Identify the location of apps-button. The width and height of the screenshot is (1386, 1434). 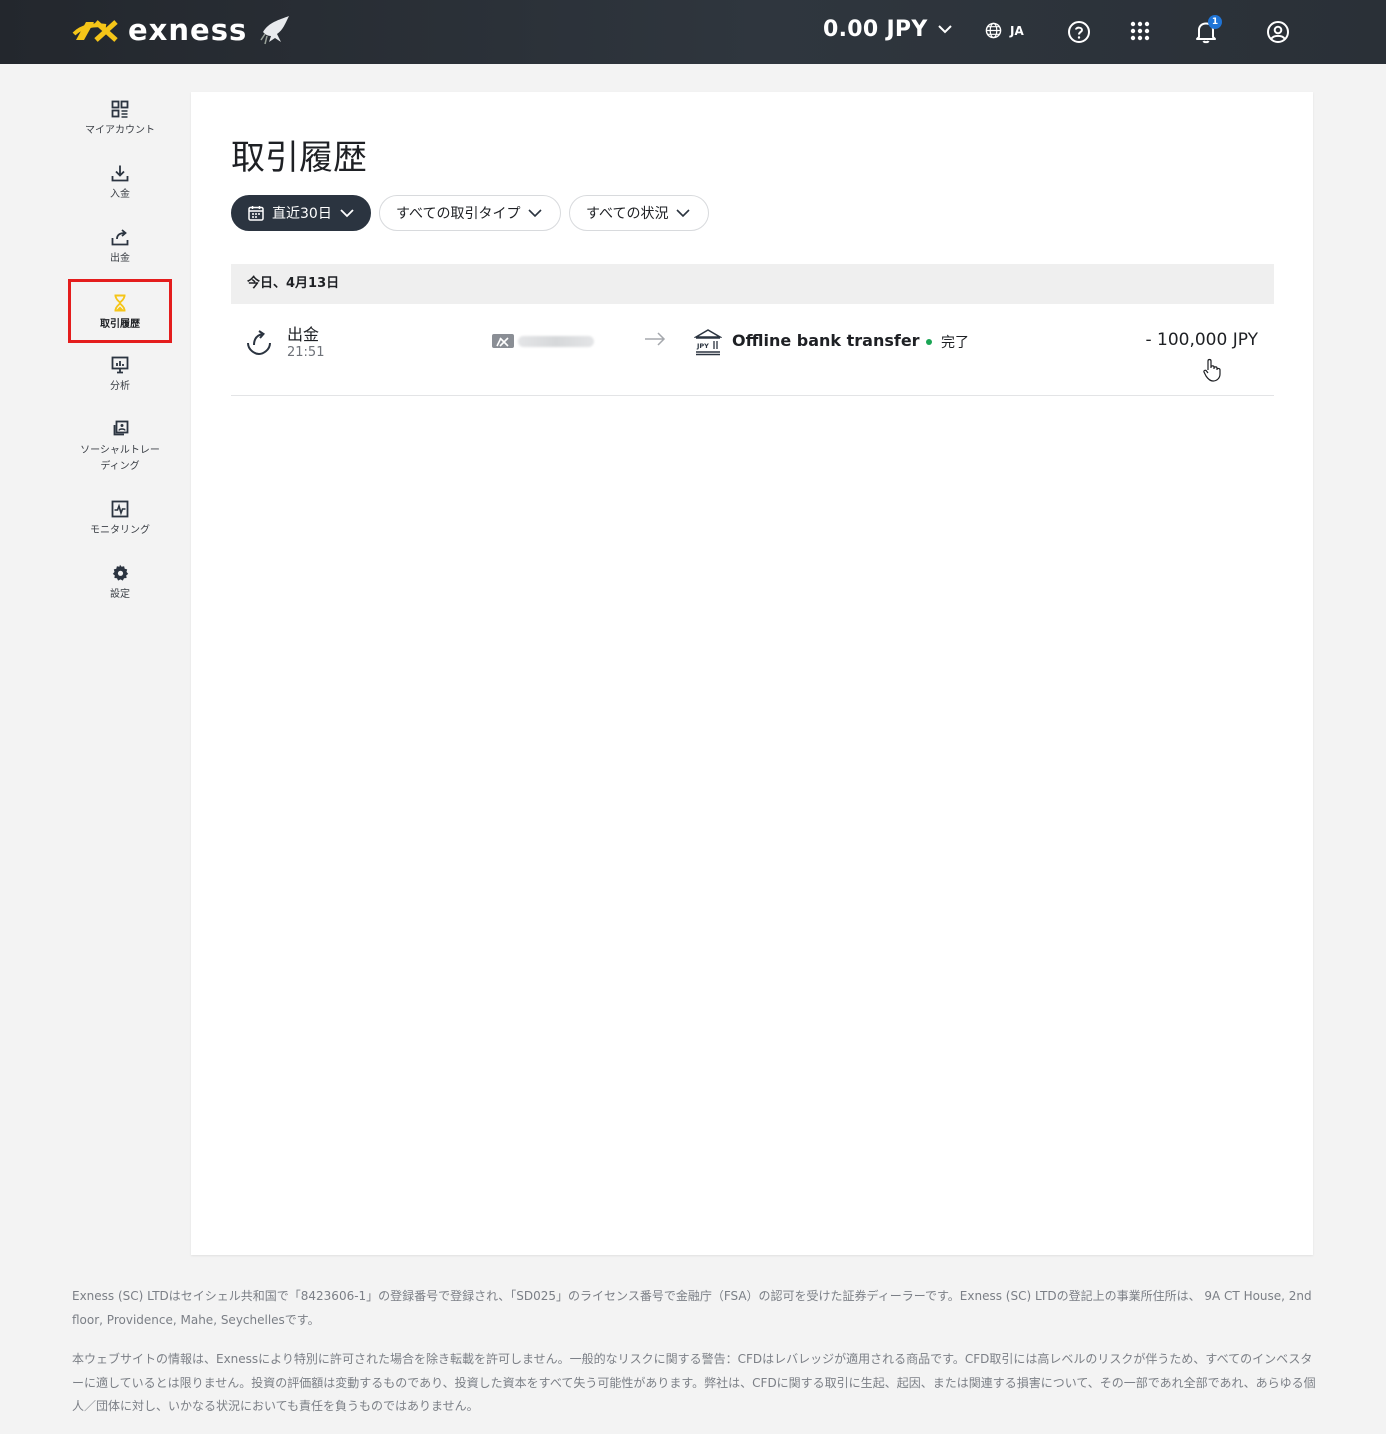
(1141, 32).